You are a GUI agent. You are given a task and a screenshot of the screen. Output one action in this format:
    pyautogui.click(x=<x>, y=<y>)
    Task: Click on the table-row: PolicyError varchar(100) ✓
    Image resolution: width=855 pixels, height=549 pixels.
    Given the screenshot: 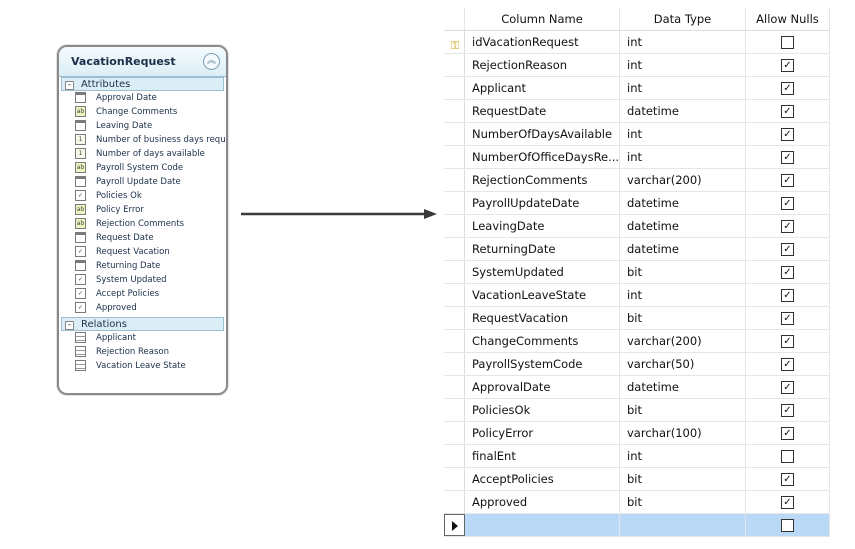 What is the action you would take?
    pyautogui.click(x=637, y=433)
    